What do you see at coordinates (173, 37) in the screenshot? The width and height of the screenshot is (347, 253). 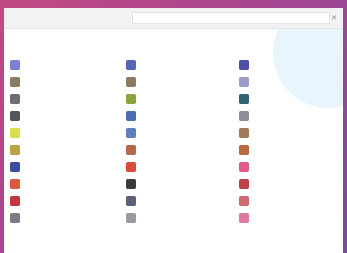 I see `section-heading` at bounding box center [173, 37].